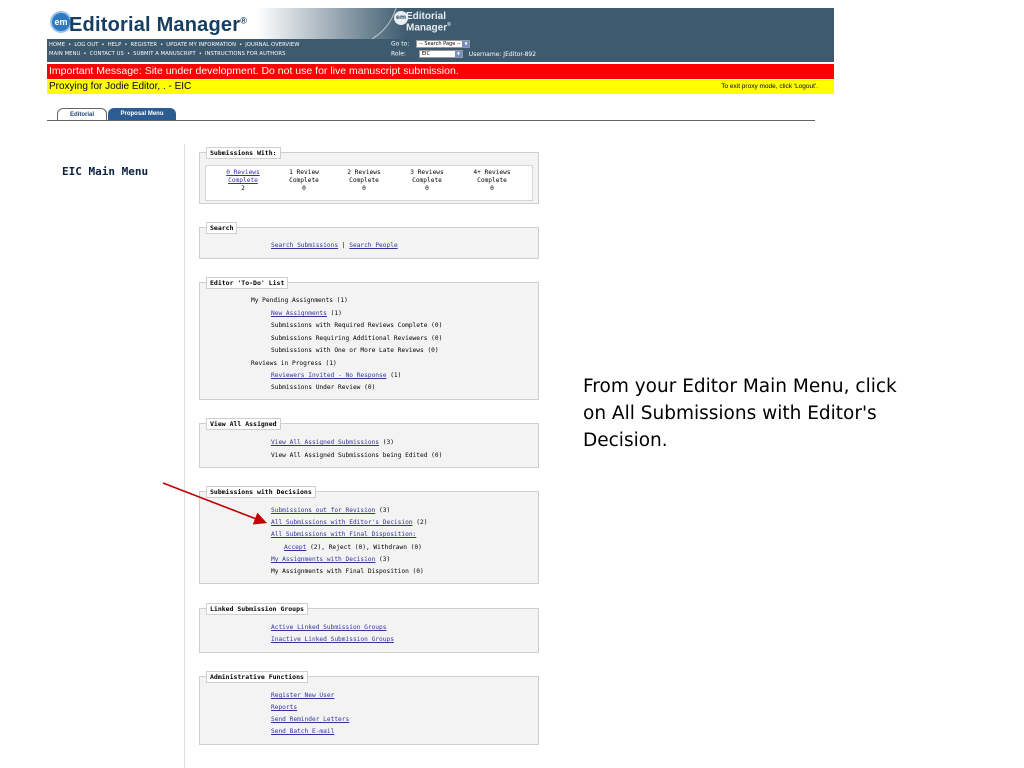 The height and width of the screenshot is (768, 1024). What do you see at coordinates (428, 22) in the screenshot?
I see `brand2-title: Editorial Manager®` at bounding box center [428, 22].